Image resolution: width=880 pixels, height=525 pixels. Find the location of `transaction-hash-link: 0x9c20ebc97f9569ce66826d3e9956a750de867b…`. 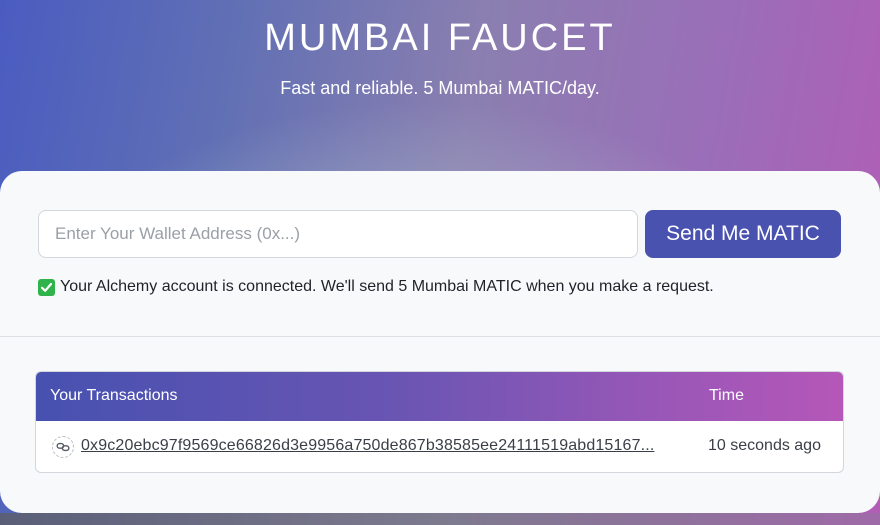

transaction-hash-link: 0x9c20ebc97f9569ce66826d3e9956a750de867b… is located at coordinates (389, 446).